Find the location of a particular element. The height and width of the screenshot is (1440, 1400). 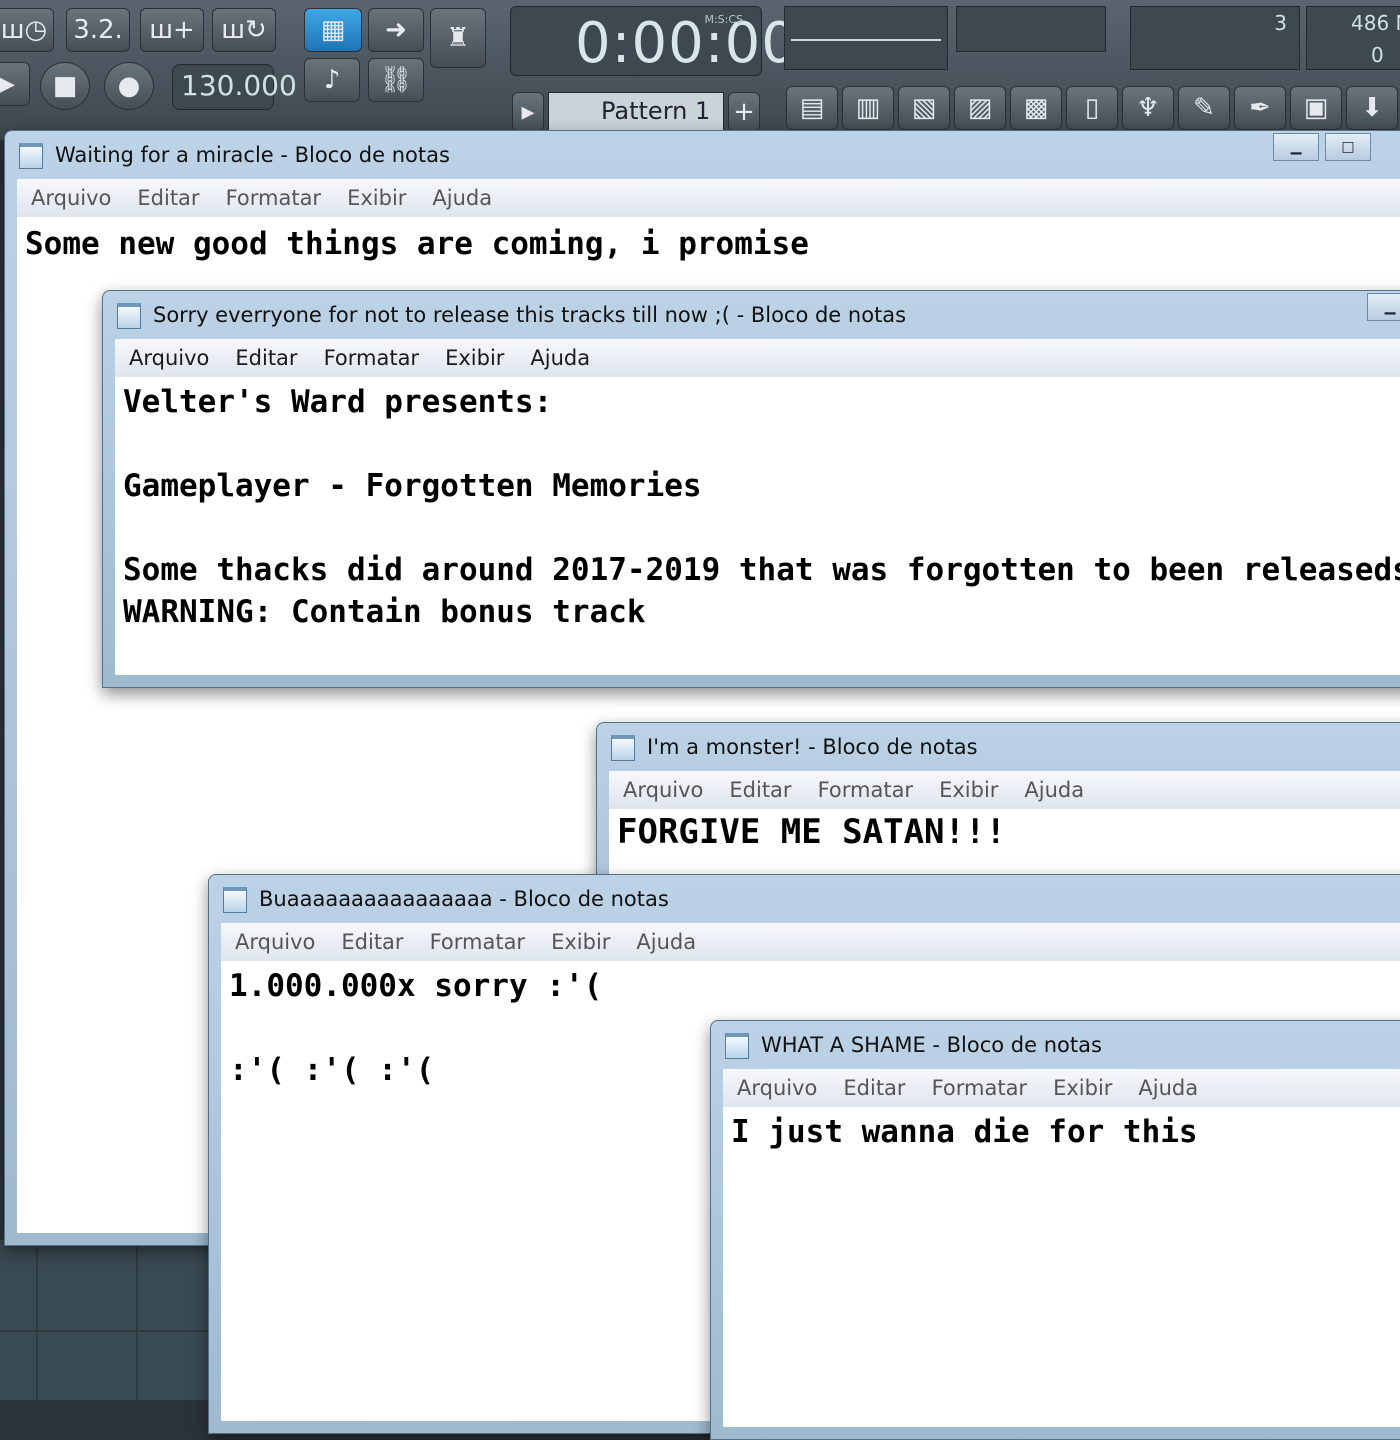

step-icon: ▧ is located at coordinates (924, 108).